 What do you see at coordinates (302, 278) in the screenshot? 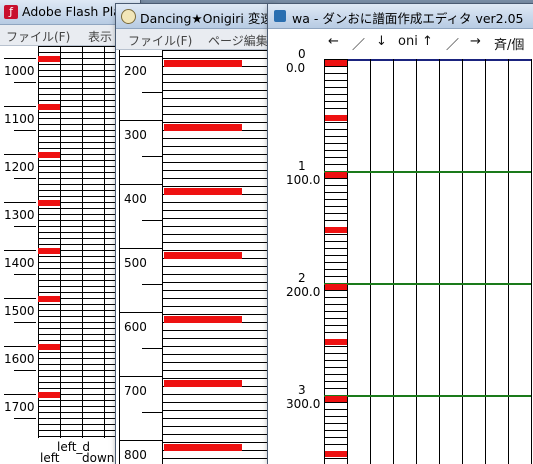
I see `editor-measure-number: 2` at bounding box center [302, 278].